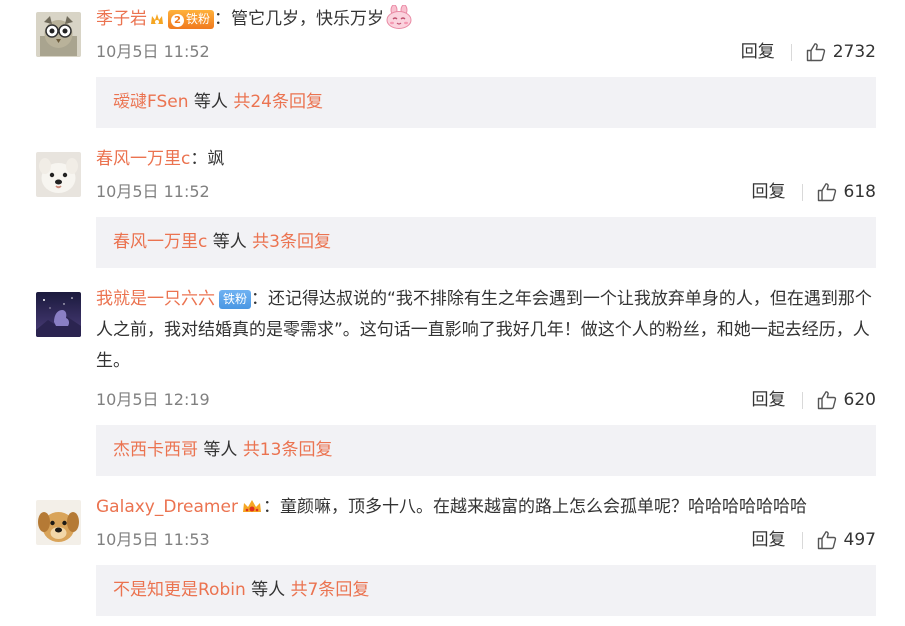 The height and width of the screenshot is (626, 905). Describe the element at coordinates (486, 242) in the screenshot. I see `replies-summary: 春风一万里c 等人 共3条回复` at that location.